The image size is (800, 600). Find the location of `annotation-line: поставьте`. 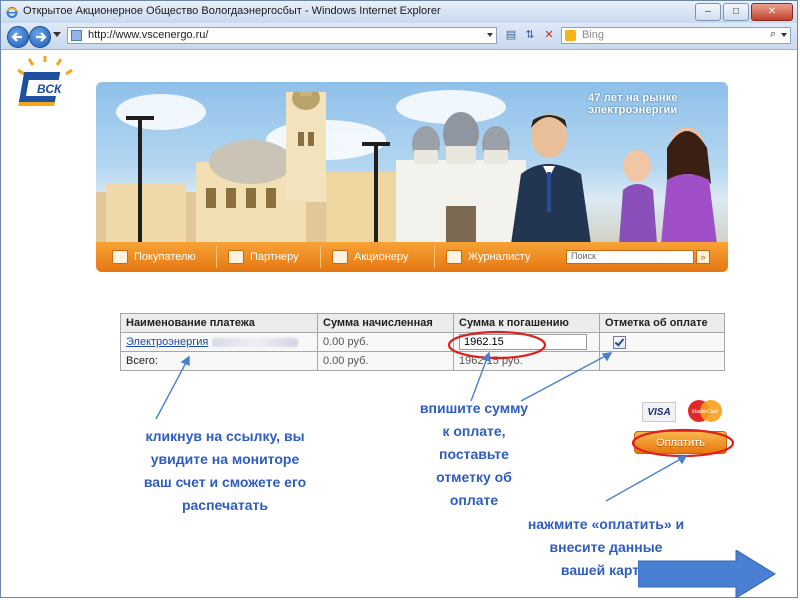

annotation-line: поставьте is located at coordinates (474, 454).